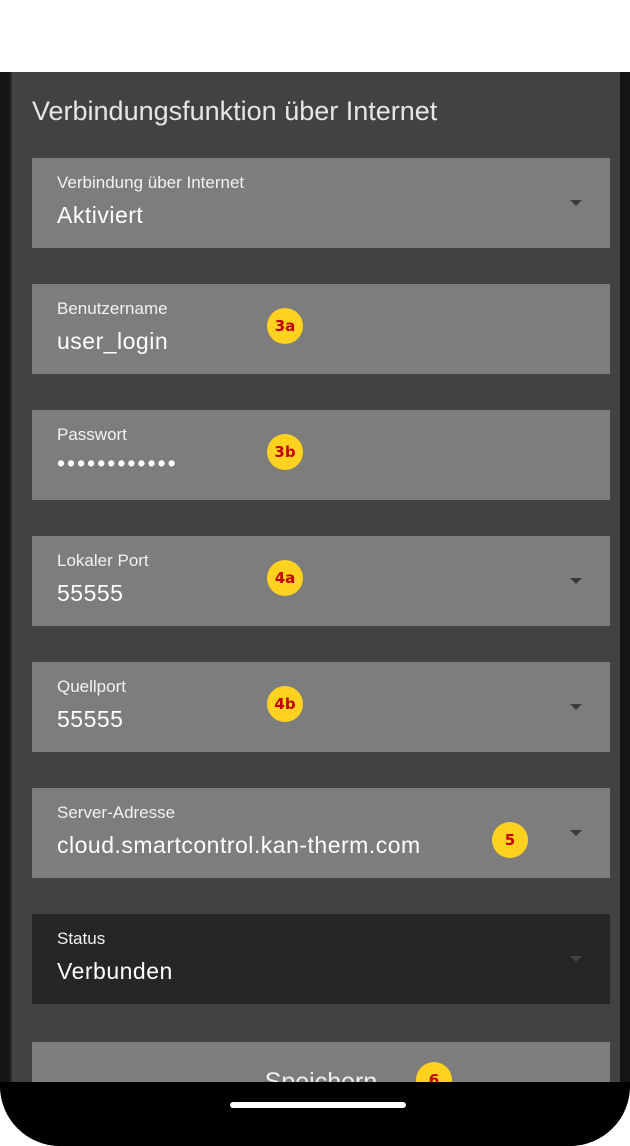 The height and width of the screenshot is (1146, 630). What do you see at coordinates (117, 463) in the screenshot?
I see `field-value: ••••••••••••` at bounding box center [117, 463].